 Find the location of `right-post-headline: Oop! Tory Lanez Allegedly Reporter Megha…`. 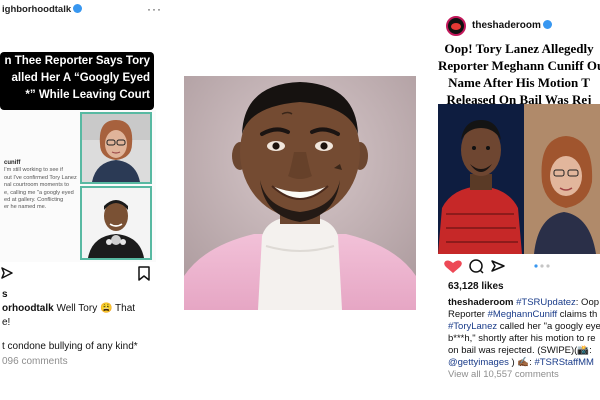

right-post-headline: Oop! Tory Lanez Allegedly Reporter Megha… is located at coordinates (519, 74).